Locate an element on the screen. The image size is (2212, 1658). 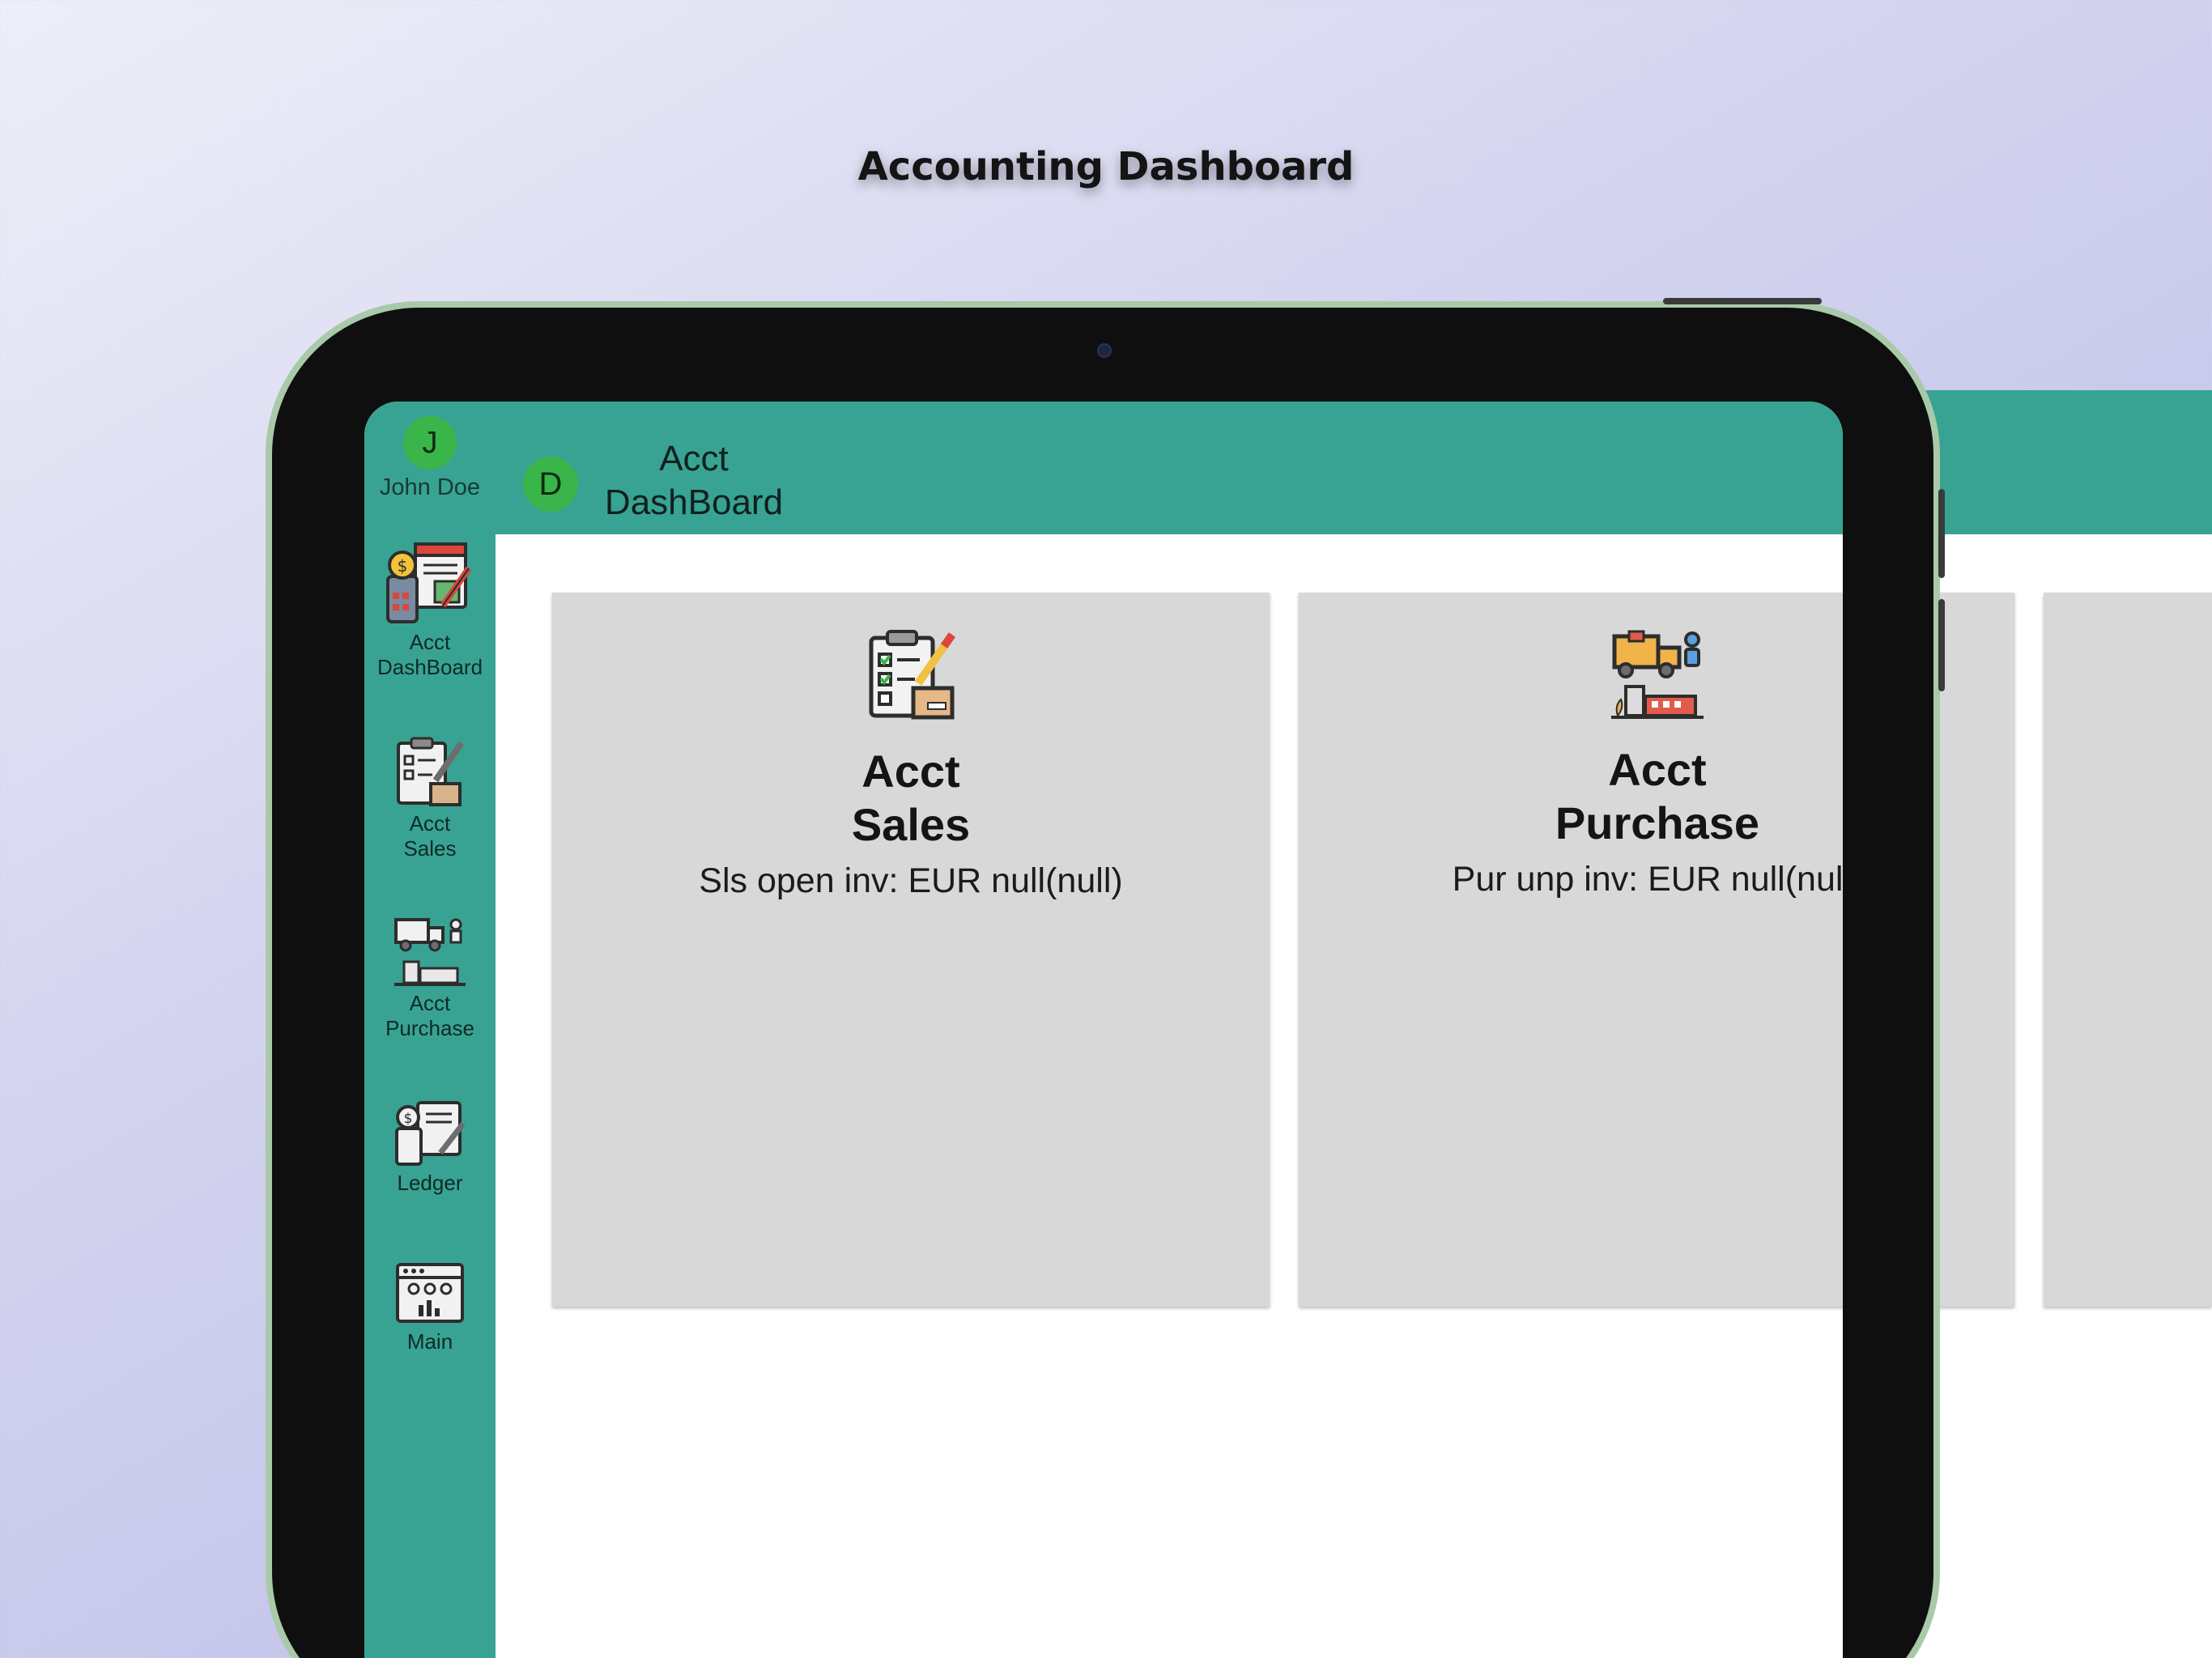
card-acct-purchase: Acct Purchase Pur unp inv: EUR null(null) is located at coordinates (1571, 950).